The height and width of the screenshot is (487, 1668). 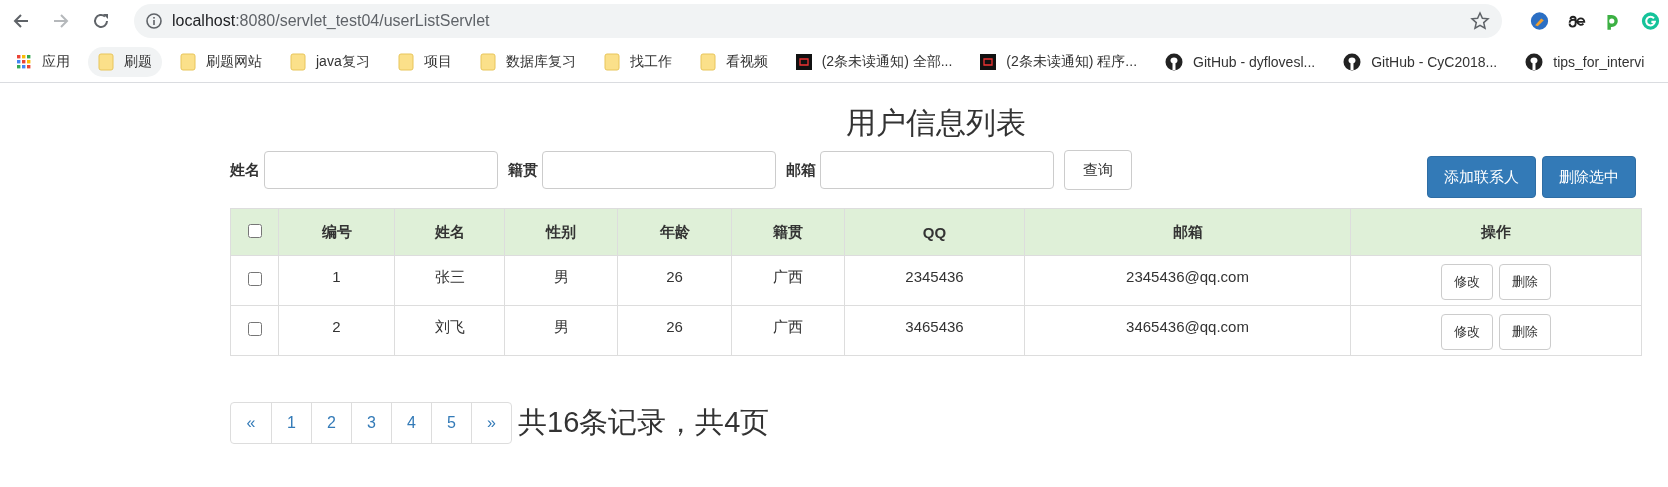 What do you see at coordinates (101, 21) in the screenshot?
I see `reload-icon` at bounding box center [101, 21].